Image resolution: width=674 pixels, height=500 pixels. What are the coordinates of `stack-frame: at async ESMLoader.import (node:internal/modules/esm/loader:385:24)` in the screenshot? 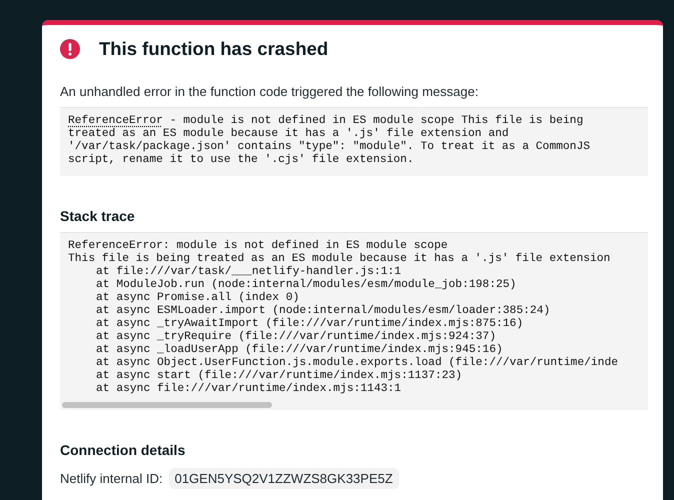 It's located at (309, 311).